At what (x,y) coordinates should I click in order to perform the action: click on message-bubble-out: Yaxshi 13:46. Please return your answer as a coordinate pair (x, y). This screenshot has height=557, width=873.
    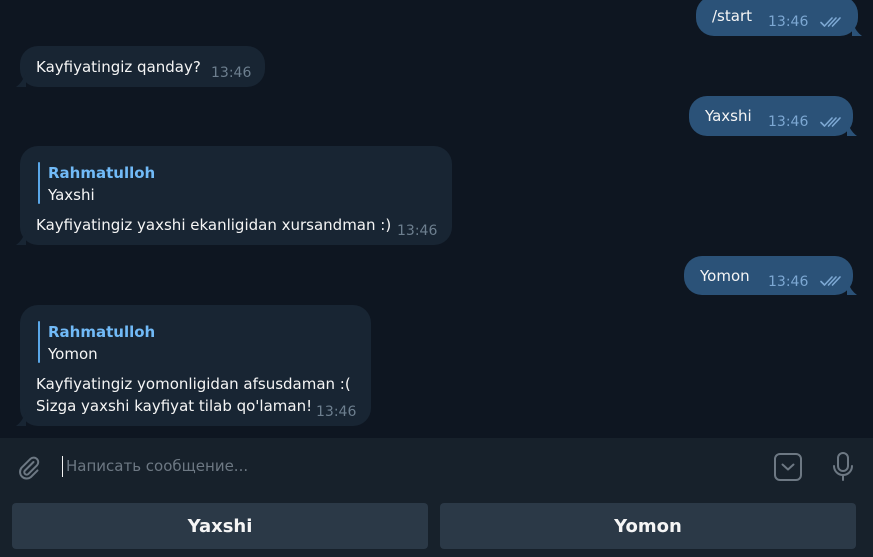
    Looking at the image, I should click on (771, 116).